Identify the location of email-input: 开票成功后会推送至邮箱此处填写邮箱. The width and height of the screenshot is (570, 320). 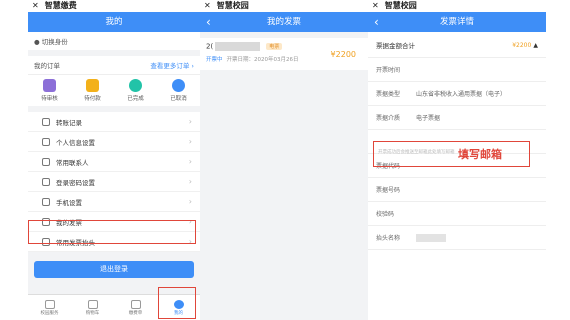
(416, 152).